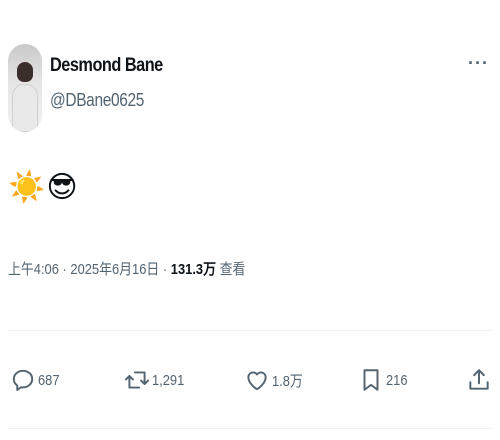 The width and height of the screenshot is (500, 440). I want to click on like-button: 1.8万, so click(276, 380).